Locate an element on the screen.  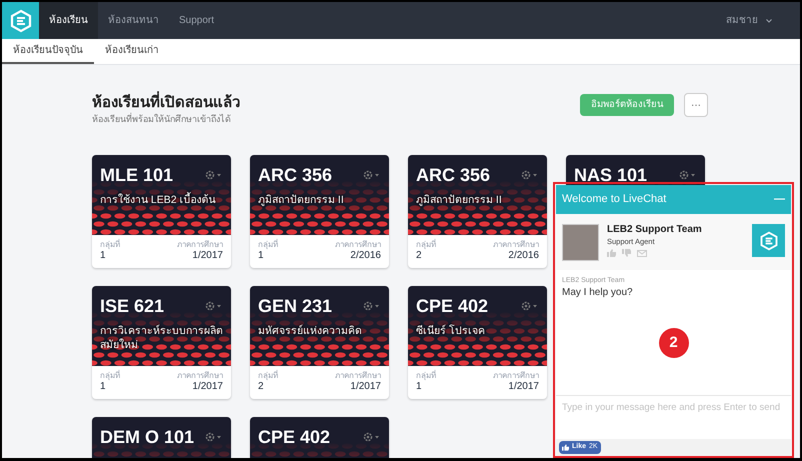
course-code: DEM O 101 is located at coordinates (147, 437).